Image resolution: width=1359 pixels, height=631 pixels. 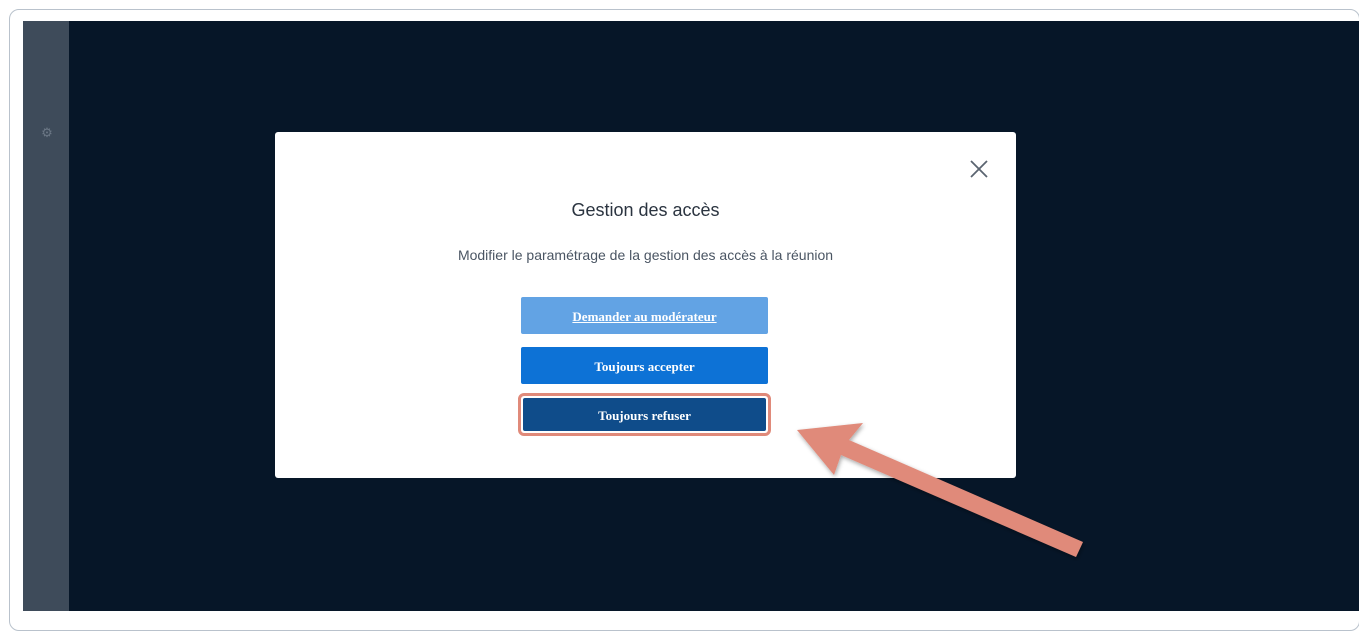 What do you see at coordinates (46, 316) in the screenshot?
I see `sidebar: ⚙` at bounding box center [46, 316].